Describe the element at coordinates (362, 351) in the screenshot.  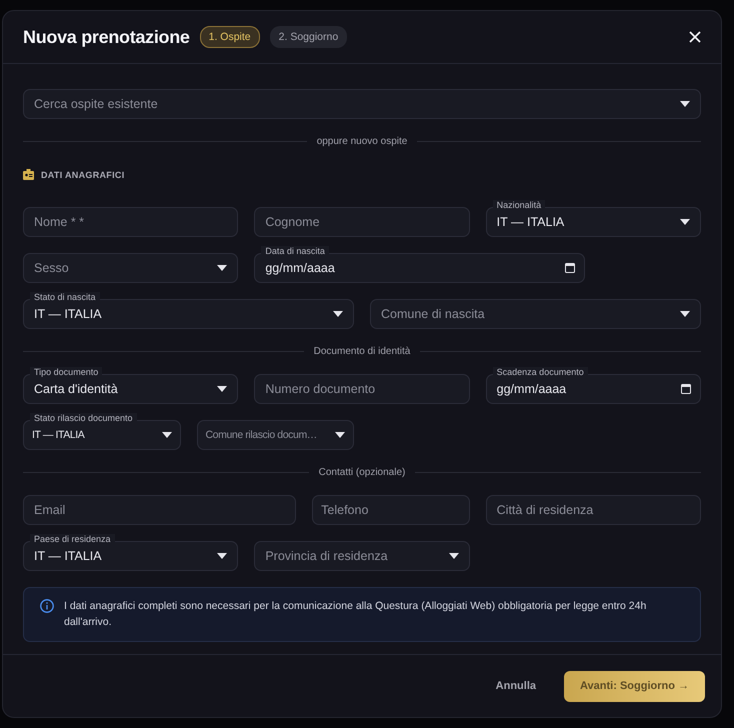
I see `section-divider-label: Documento di identità` at that location.